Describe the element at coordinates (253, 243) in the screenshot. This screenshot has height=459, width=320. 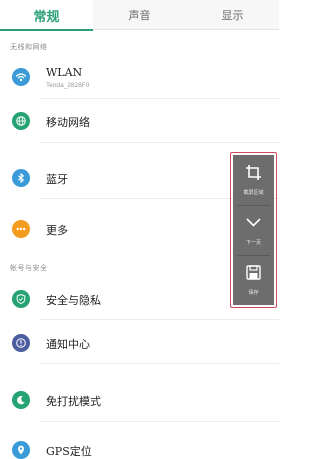
I see `next-page-label: 下一页` at that location.